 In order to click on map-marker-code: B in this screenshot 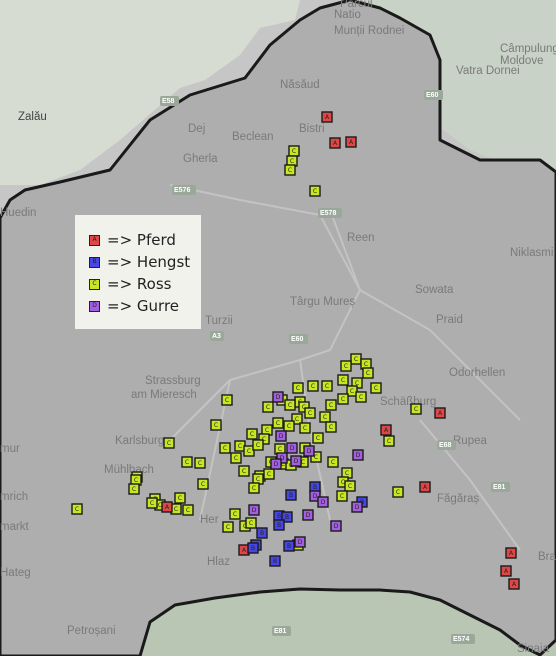, I will do `click(291, 495)`.